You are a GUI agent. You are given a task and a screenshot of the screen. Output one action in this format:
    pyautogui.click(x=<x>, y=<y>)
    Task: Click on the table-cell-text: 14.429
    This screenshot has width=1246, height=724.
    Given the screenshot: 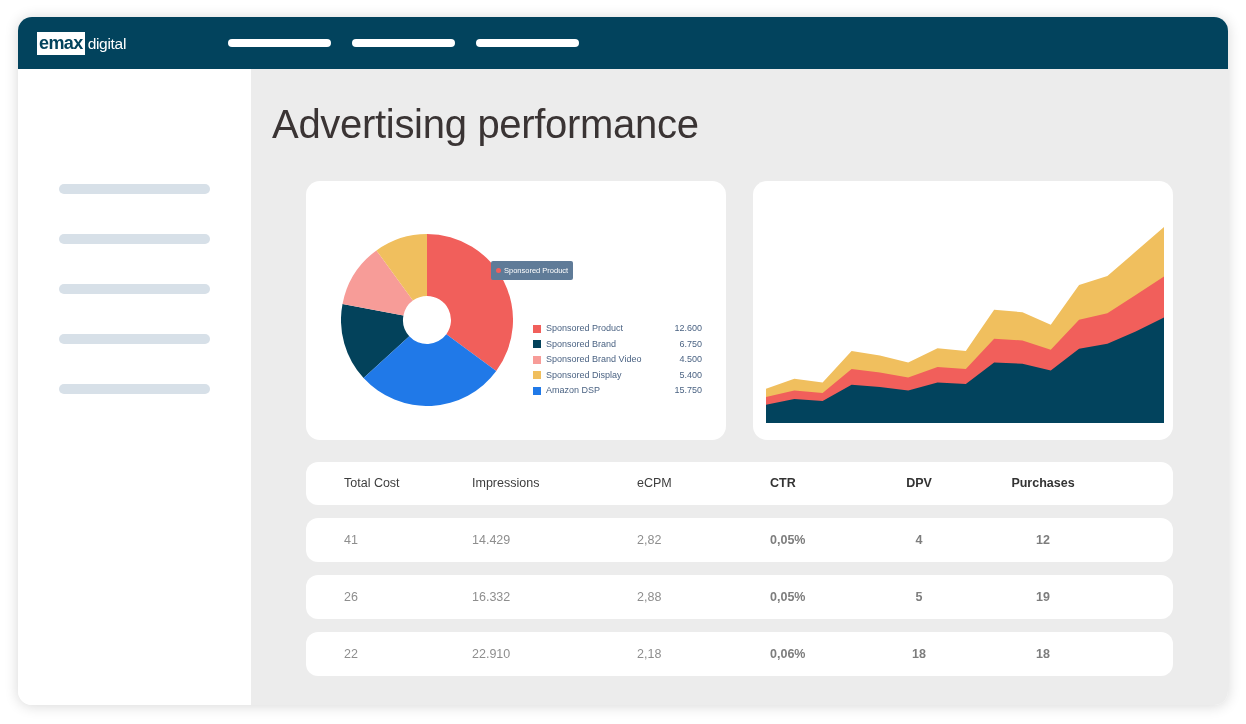 What is the action you would take?
    pyautogui.click(x=491, y=540)
    